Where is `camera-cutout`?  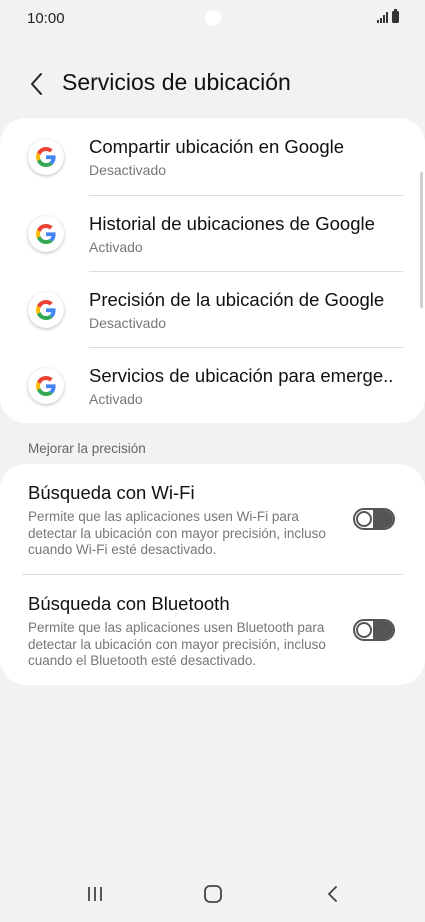
camera-cutout is located at coordinates (213, 18).